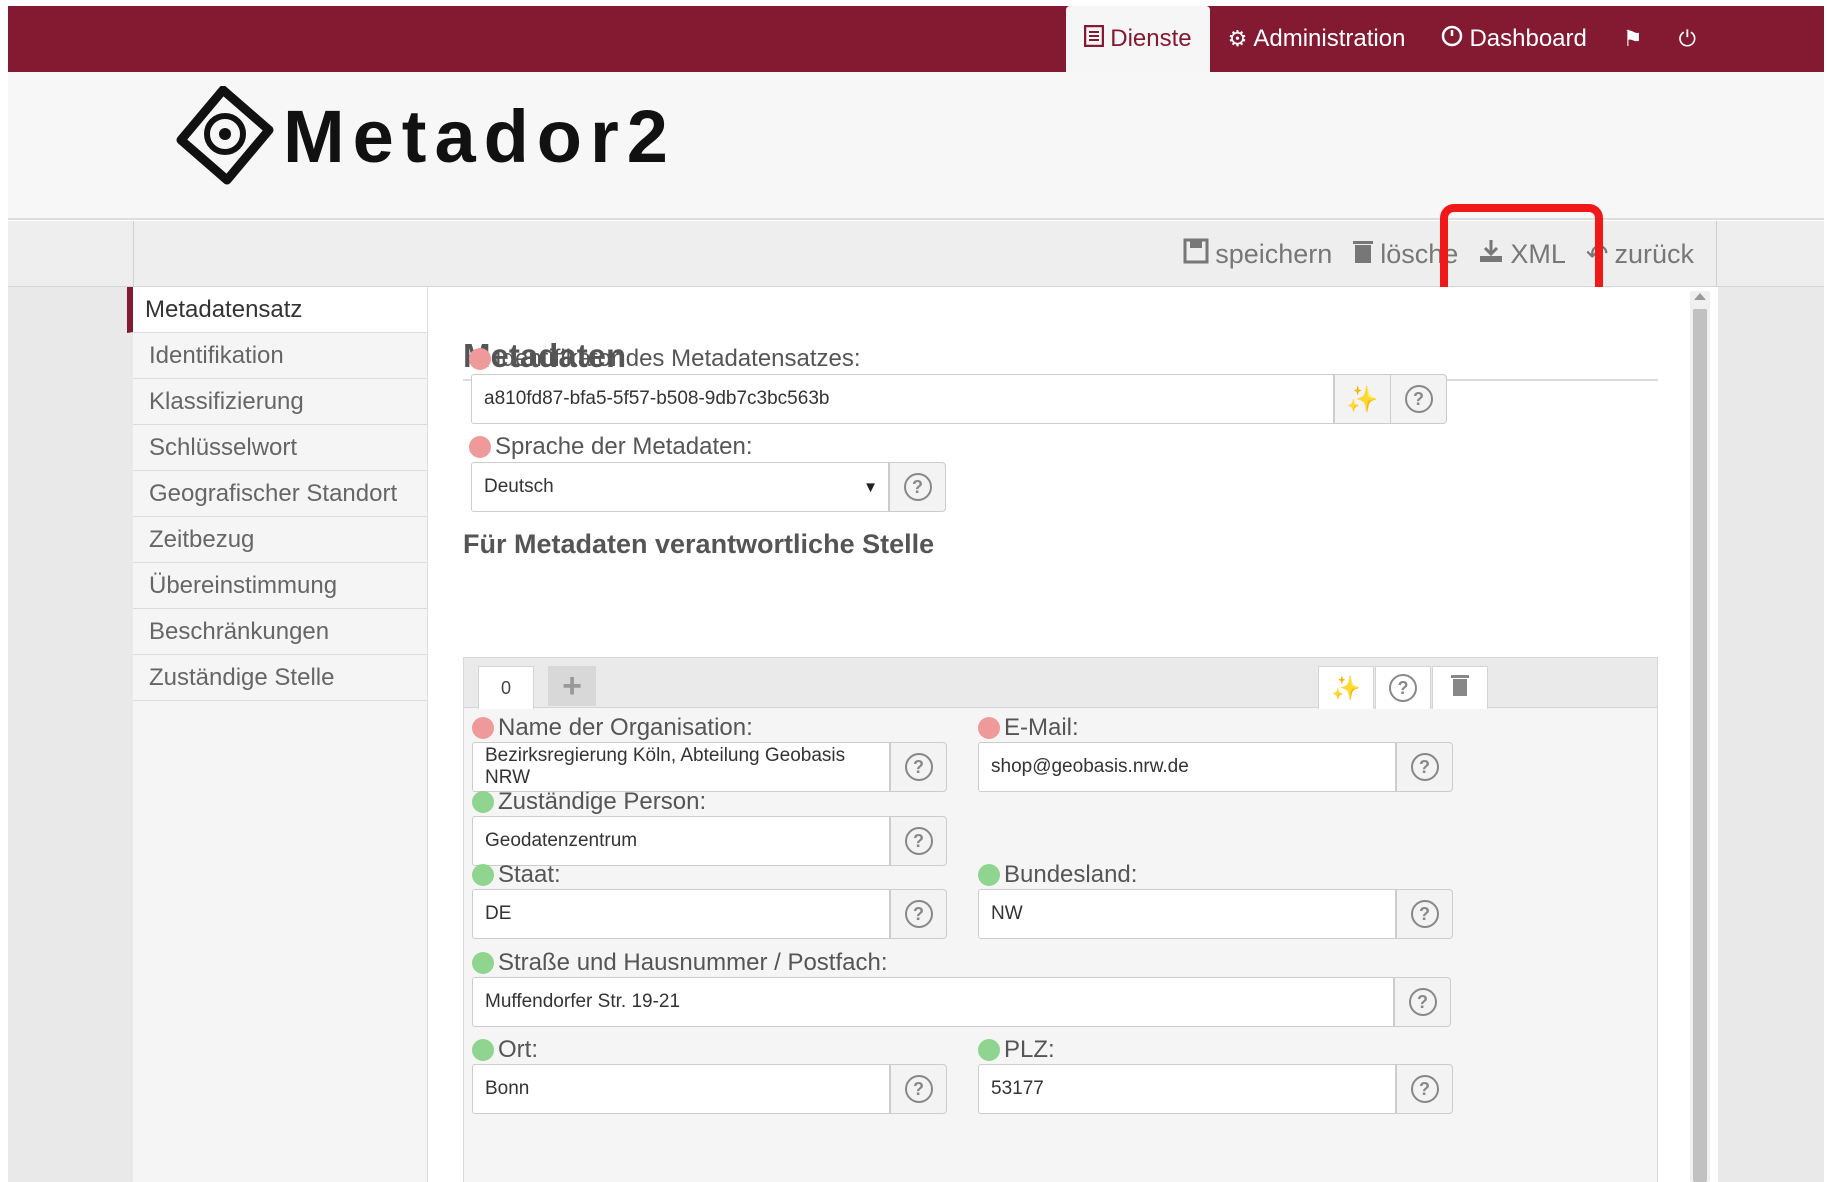 The image size is (1827, 1182). What do you see at coordinates (1700, 296) in the screenshot?
I see `scroll-up-arrow-icon` at bounding box center [1700, 296].